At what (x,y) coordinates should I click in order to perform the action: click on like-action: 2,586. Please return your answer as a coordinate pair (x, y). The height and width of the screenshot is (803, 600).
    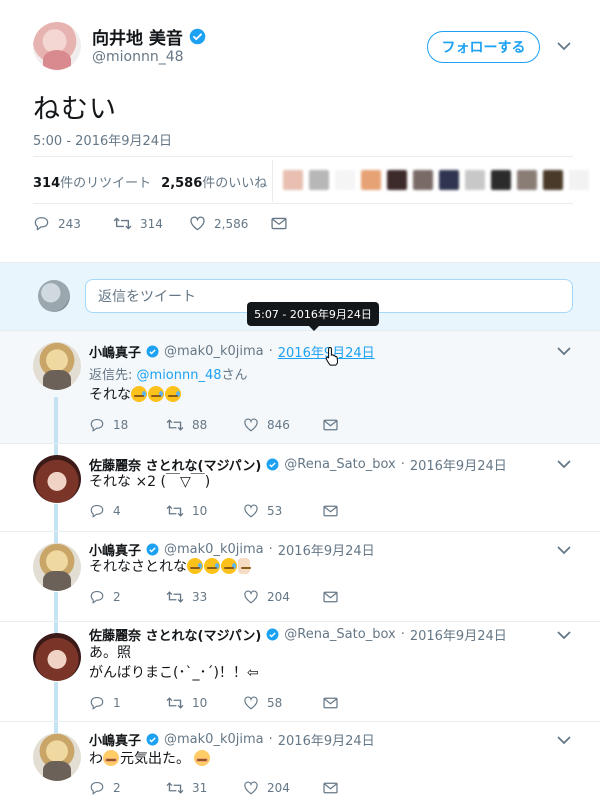
    Looking at the image, I should click on (230, 223).